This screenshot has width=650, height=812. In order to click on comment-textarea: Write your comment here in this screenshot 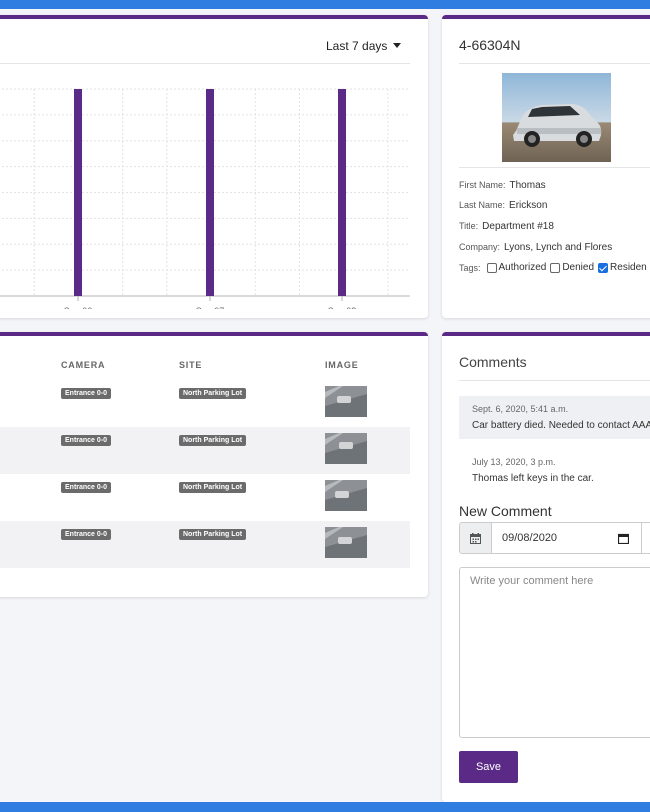, I will do `click(554, 652)`.